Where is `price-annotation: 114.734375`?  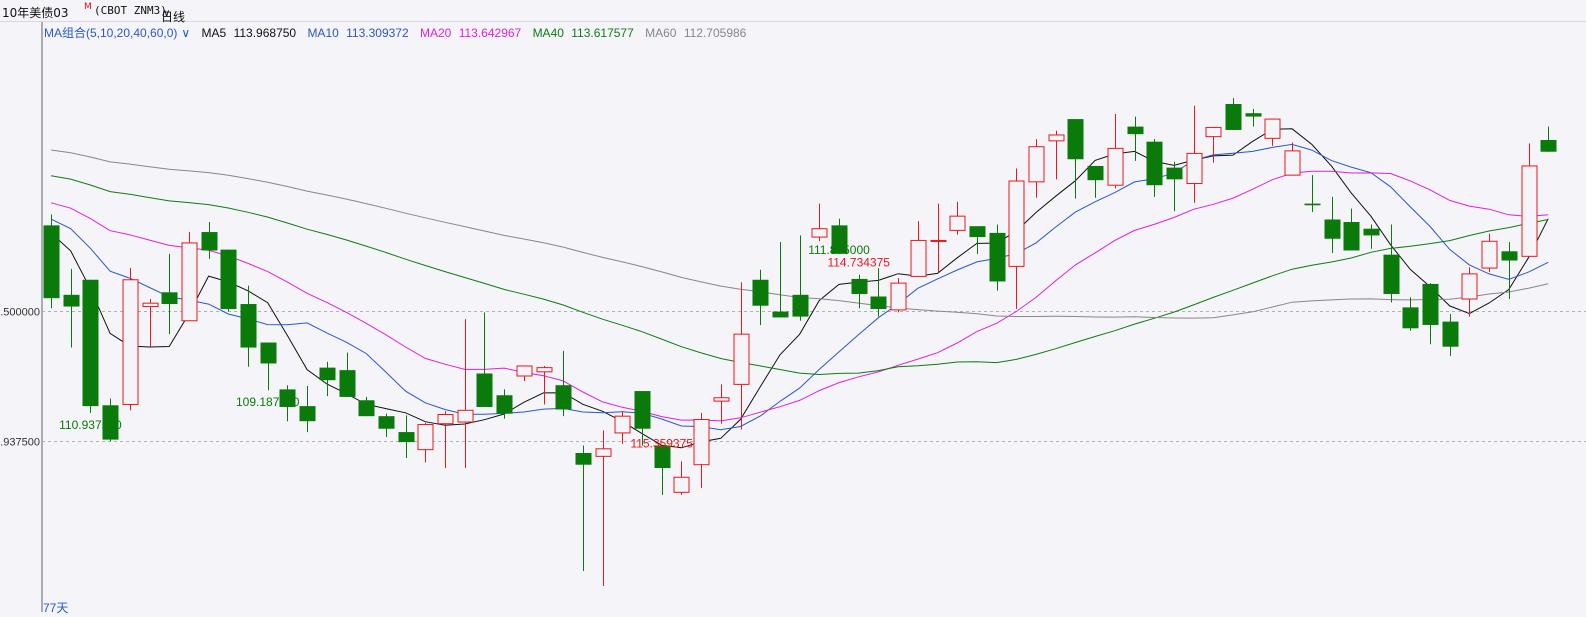
price-annotation: 114.734375 is located at coordinates (858, 263).